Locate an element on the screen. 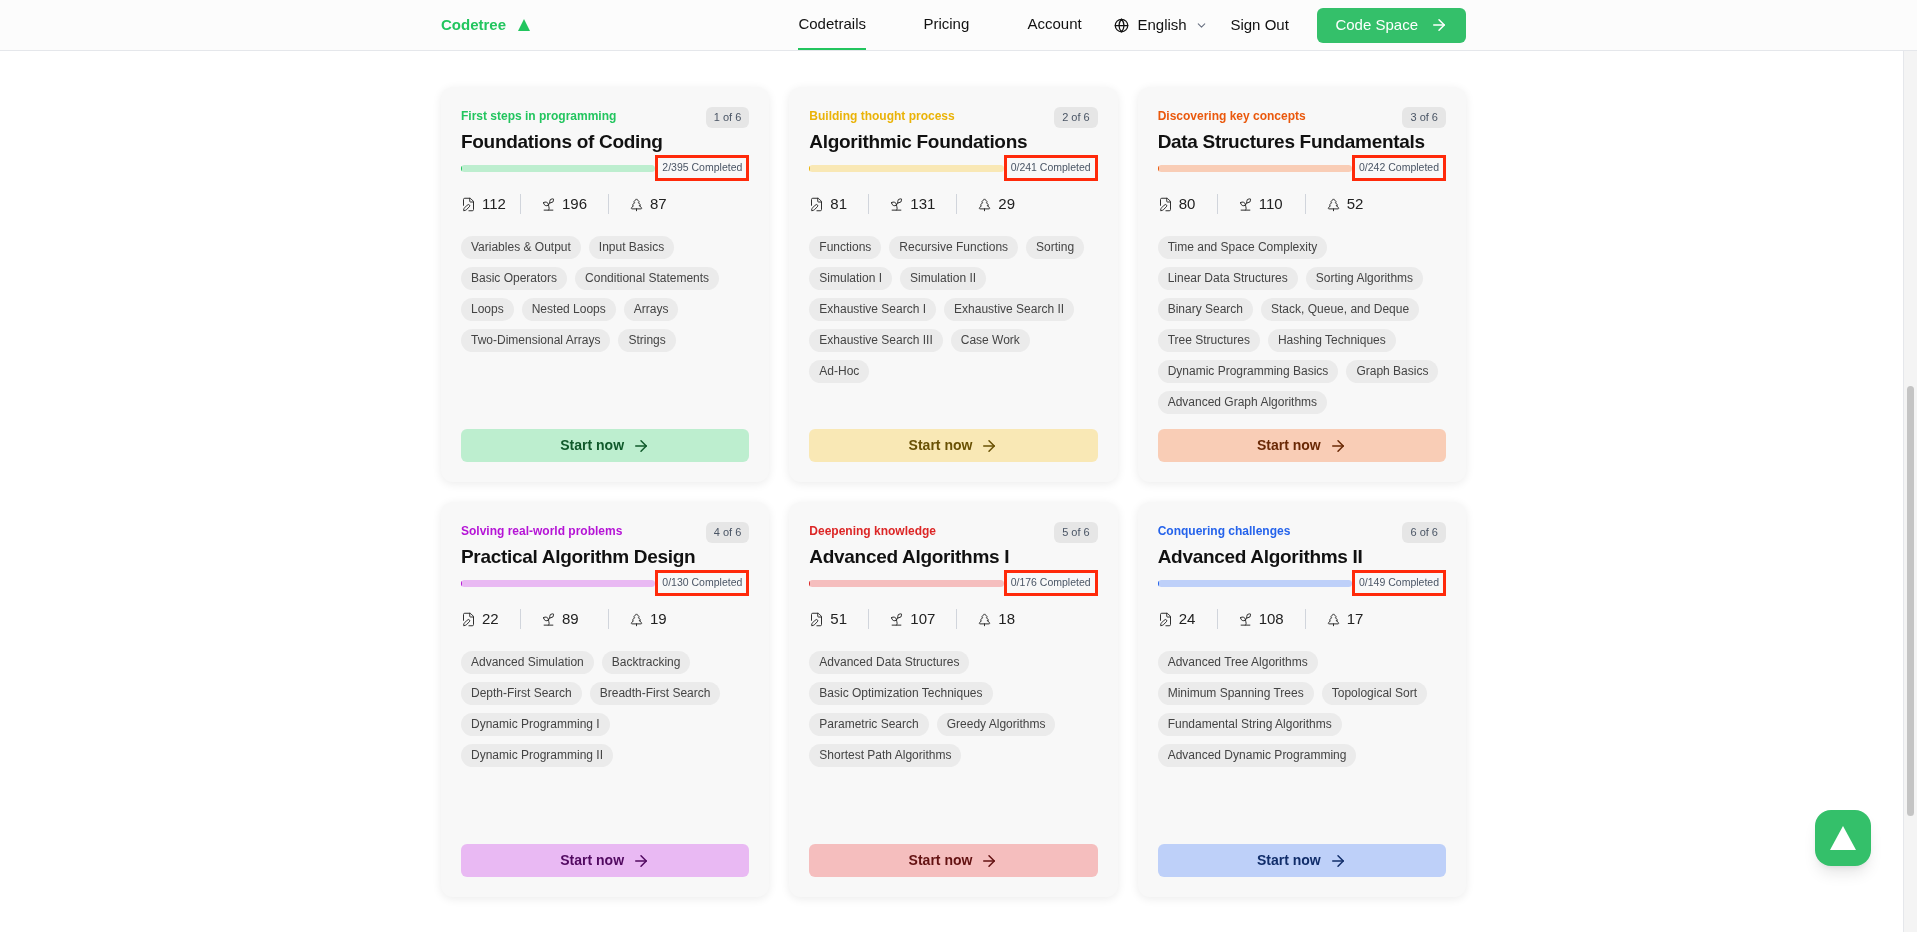  topic-tag: Depth-First Search is located at coordinates (521, 693).